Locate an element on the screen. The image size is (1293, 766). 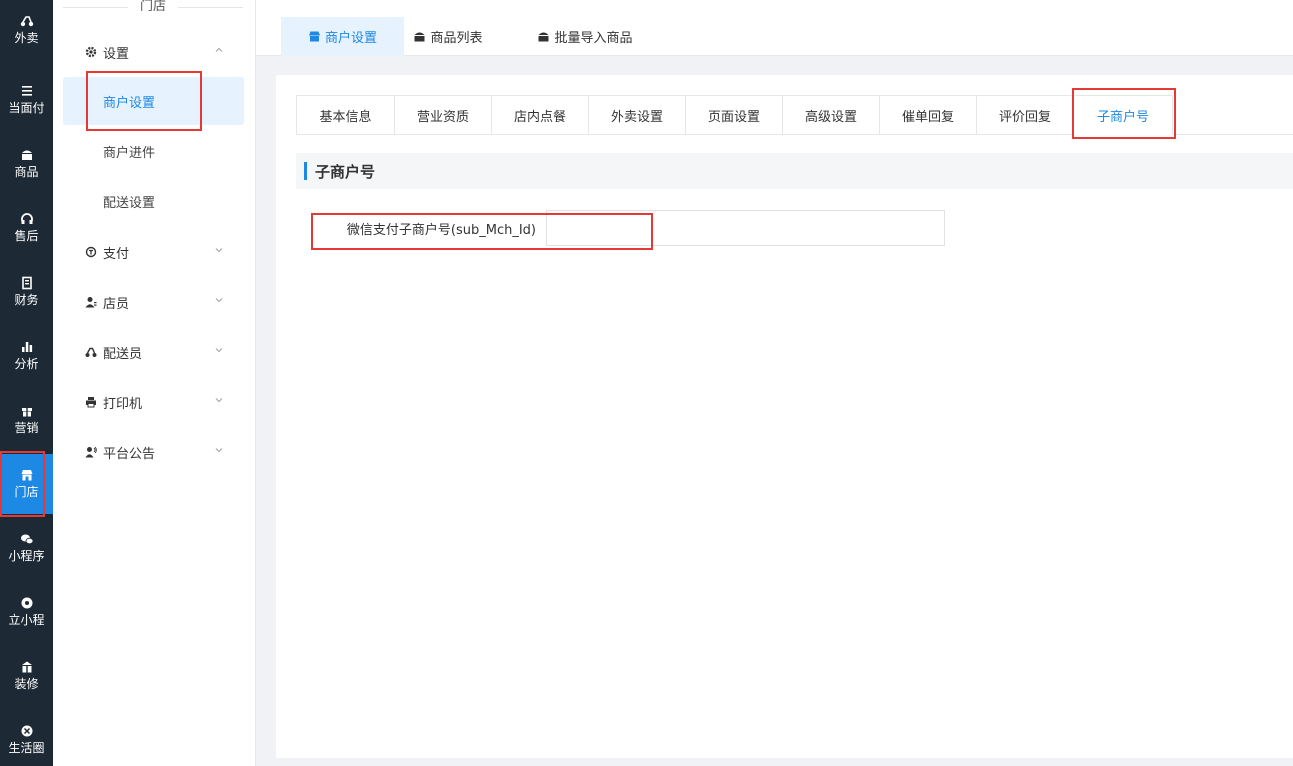
tab-merchant-settings: 商户设置 is located at coordinates (342, 36).